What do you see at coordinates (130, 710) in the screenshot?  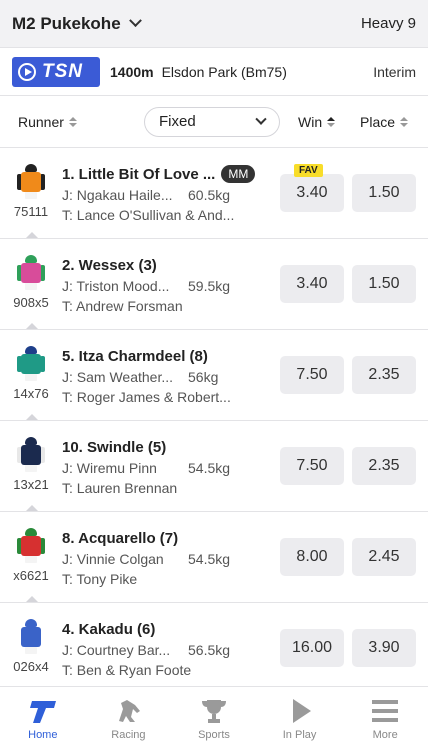 I see `horse-icon` at bounding box center [130, 710].